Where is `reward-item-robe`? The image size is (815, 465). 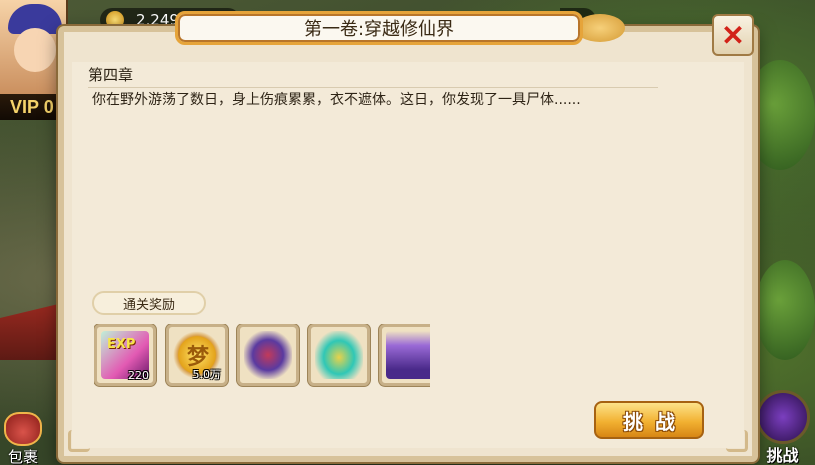 reward-item-robe is located at coordinates (268, 355).